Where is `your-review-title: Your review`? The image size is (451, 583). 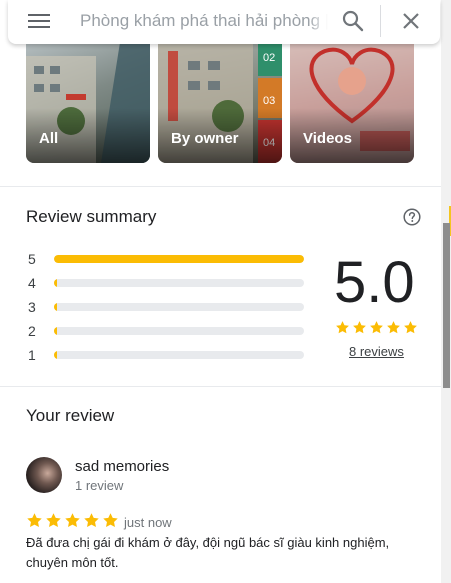
your-review-title: Your review is located at coordinates (70, 415).